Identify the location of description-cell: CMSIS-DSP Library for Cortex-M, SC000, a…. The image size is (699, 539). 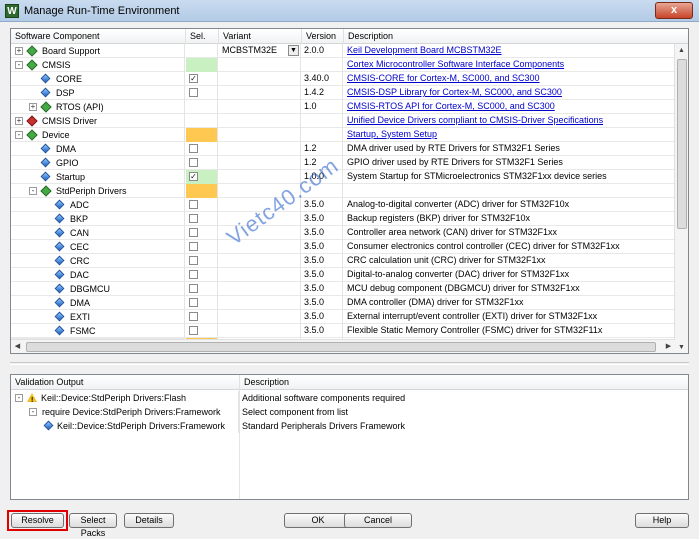
(509, 93).